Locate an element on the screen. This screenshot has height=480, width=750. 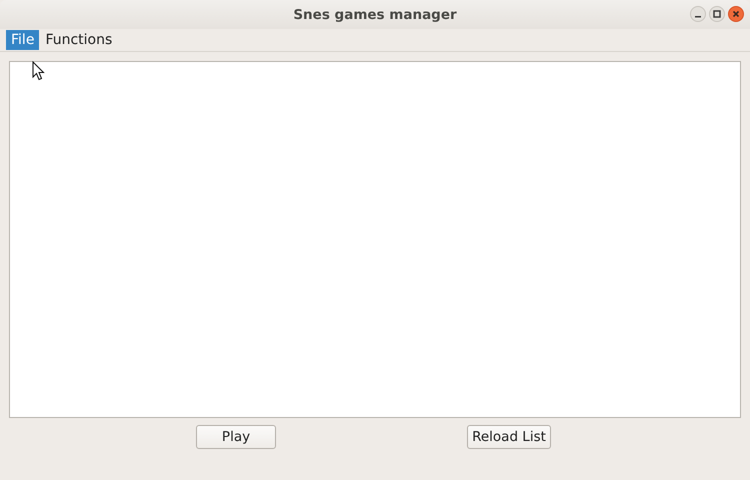
window-title: Snes games manager is located at coordinates (375, 14).